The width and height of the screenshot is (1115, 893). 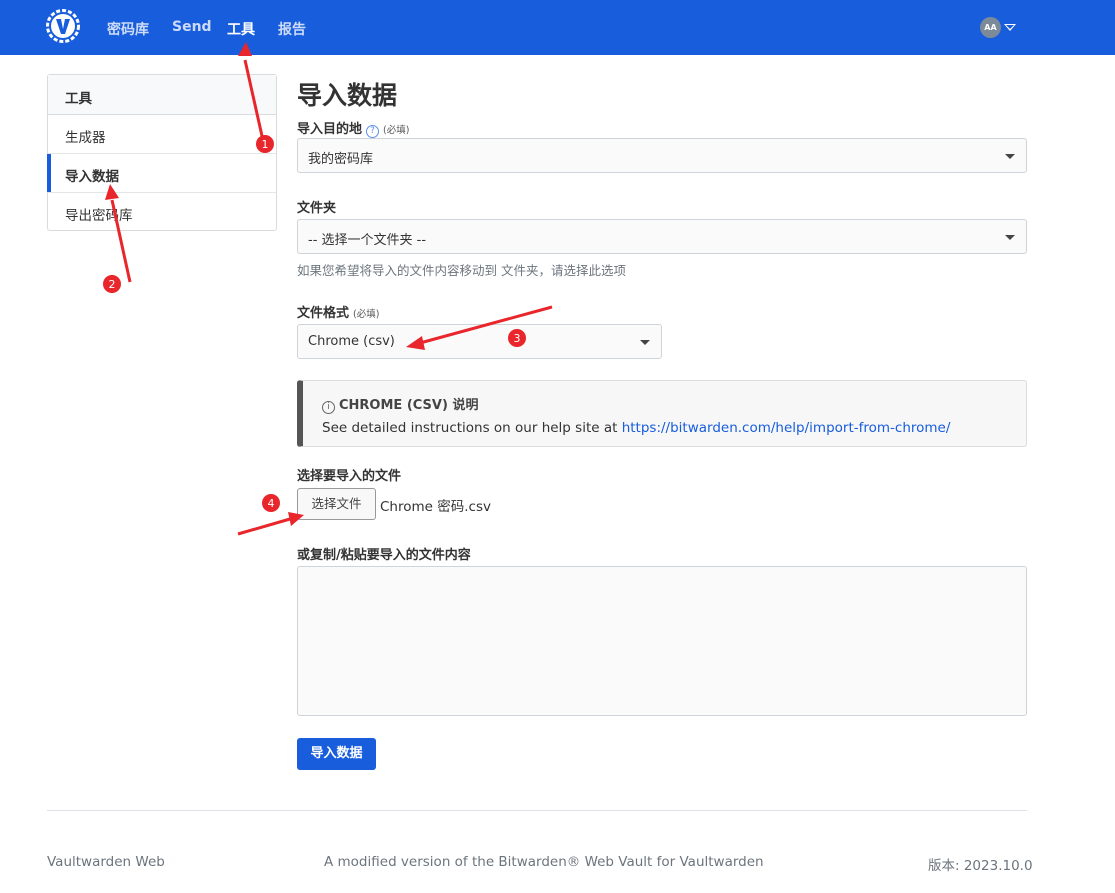 What do you see at coordinates (292, 29) in the screenshot?
I see `nav-reports: 报告` at bounding box center [292, 29].